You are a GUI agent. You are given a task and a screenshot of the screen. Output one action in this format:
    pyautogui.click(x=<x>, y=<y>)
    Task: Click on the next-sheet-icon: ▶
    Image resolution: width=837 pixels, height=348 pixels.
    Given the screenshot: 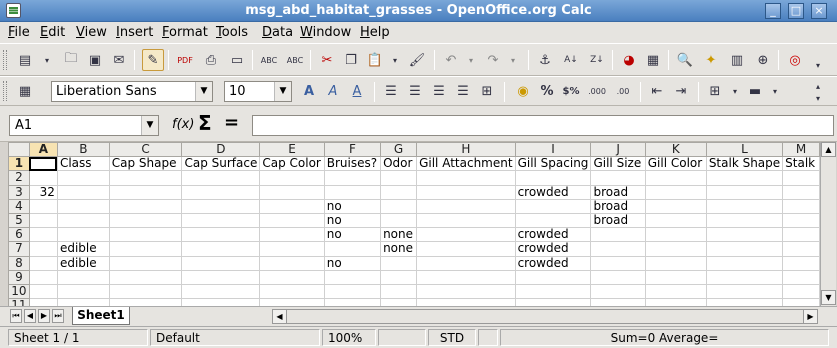 What is the action you would take?
    pyautogui.click(x=44, y=316)
    